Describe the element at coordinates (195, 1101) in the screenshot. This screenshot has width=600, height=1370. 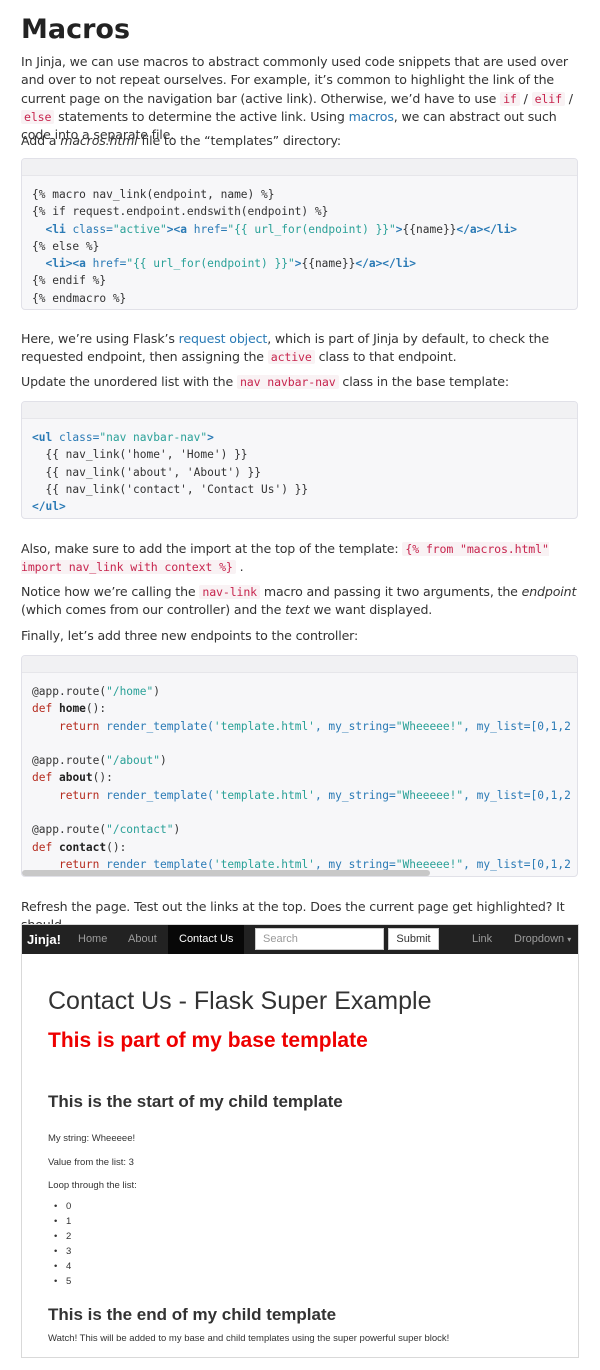
I see `demo-child-start: This is the start of my child template` at that location.